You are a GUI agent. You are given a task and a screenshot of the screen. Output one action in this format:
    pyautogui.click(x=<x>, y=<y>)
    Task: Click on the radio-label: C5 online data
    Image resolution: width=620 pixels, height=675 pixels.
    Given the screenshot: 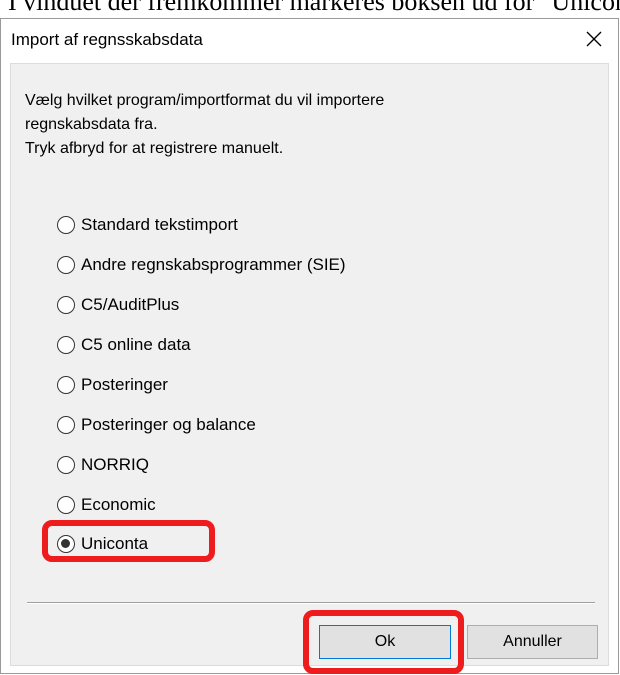 What is the action you would take?
    pyautogui.click(x=136, y=344)
    